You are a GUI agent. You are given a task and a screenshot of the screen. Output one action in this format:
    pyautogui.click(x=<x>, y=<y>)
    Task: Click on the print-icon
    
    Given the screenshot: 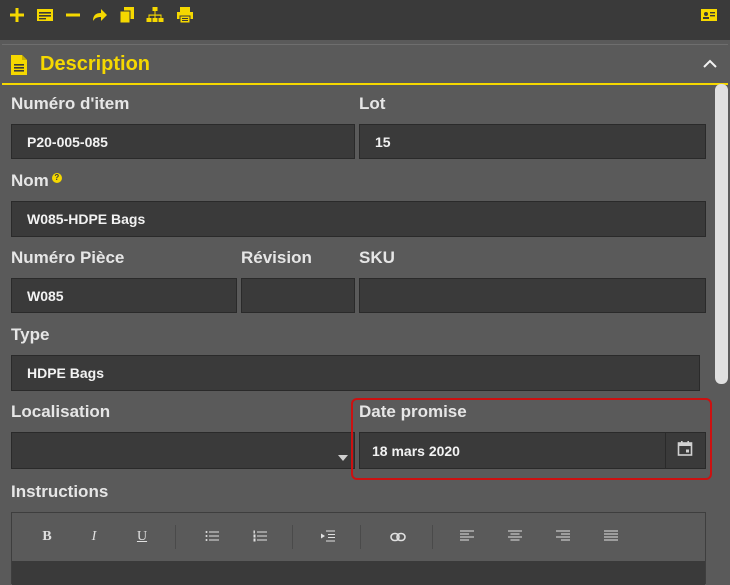 What is the action you would take?
    pyautogui.click(x=185, y=15)
    